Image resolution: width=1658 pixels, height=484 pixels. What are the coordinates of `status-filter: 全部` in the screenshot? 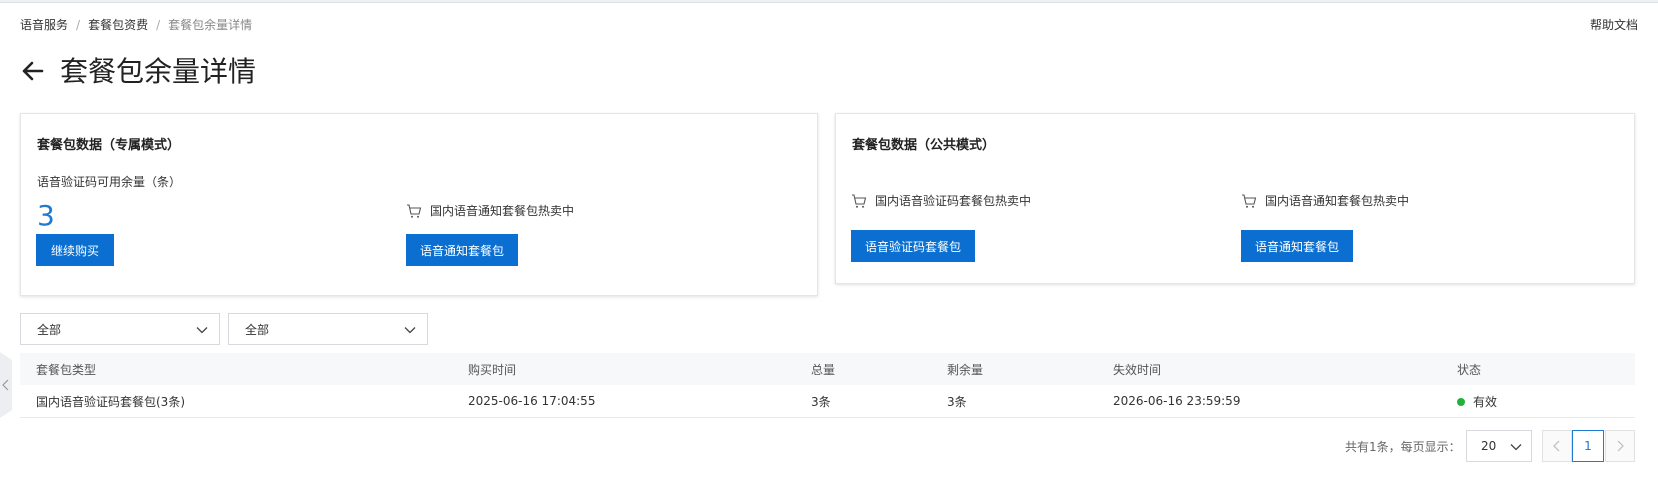 It's located at (328, 329).